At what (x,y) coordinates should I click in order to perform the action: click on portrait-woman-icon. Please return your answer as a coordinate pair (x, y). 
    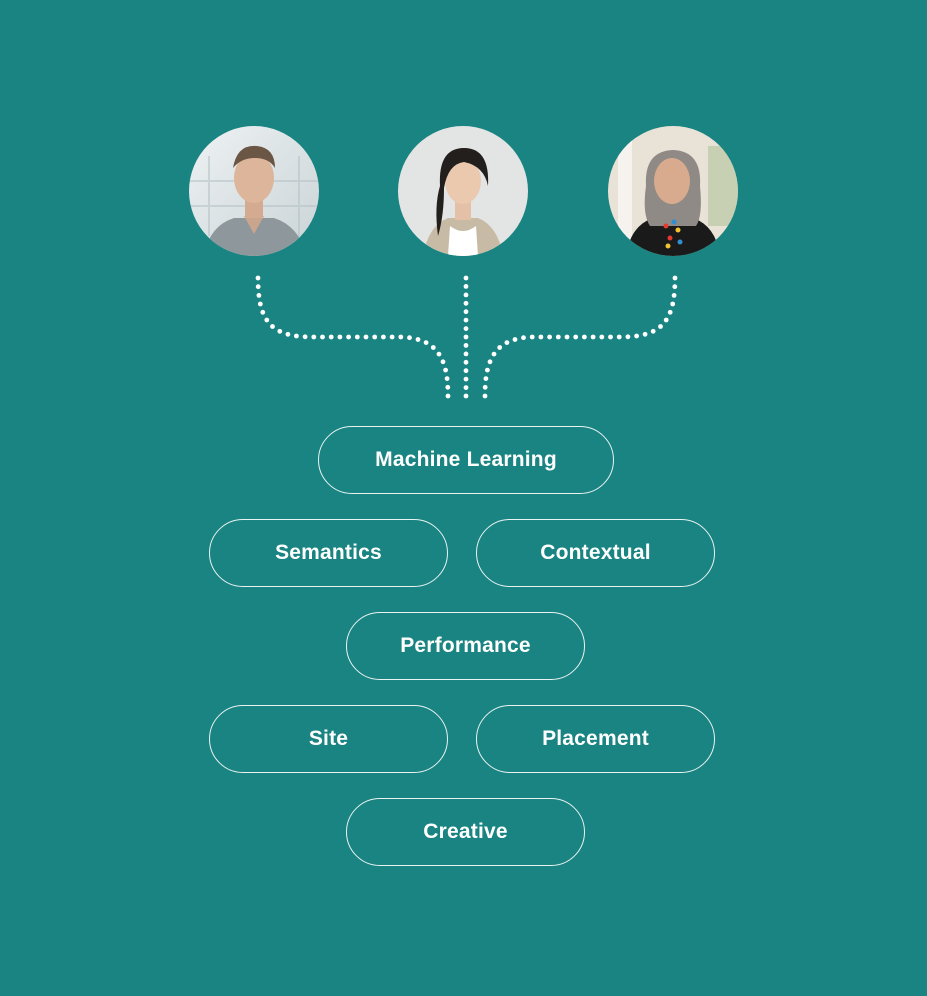
    Looking at the image, I should click on (463, 191).